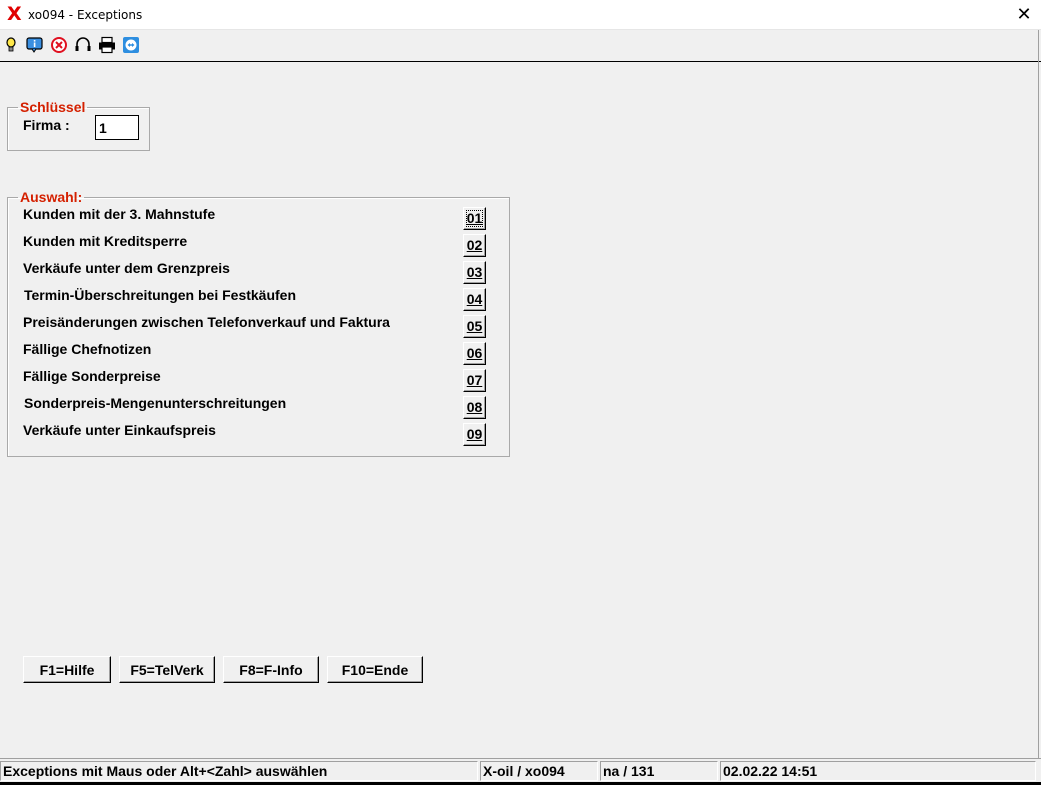 This screenshot has width=1041, height=785. Describe the element at coordinates (160, 295) in the screenshot. I see `exception-label: Termin-Überschreitungen bei Festkäufen` at that location.